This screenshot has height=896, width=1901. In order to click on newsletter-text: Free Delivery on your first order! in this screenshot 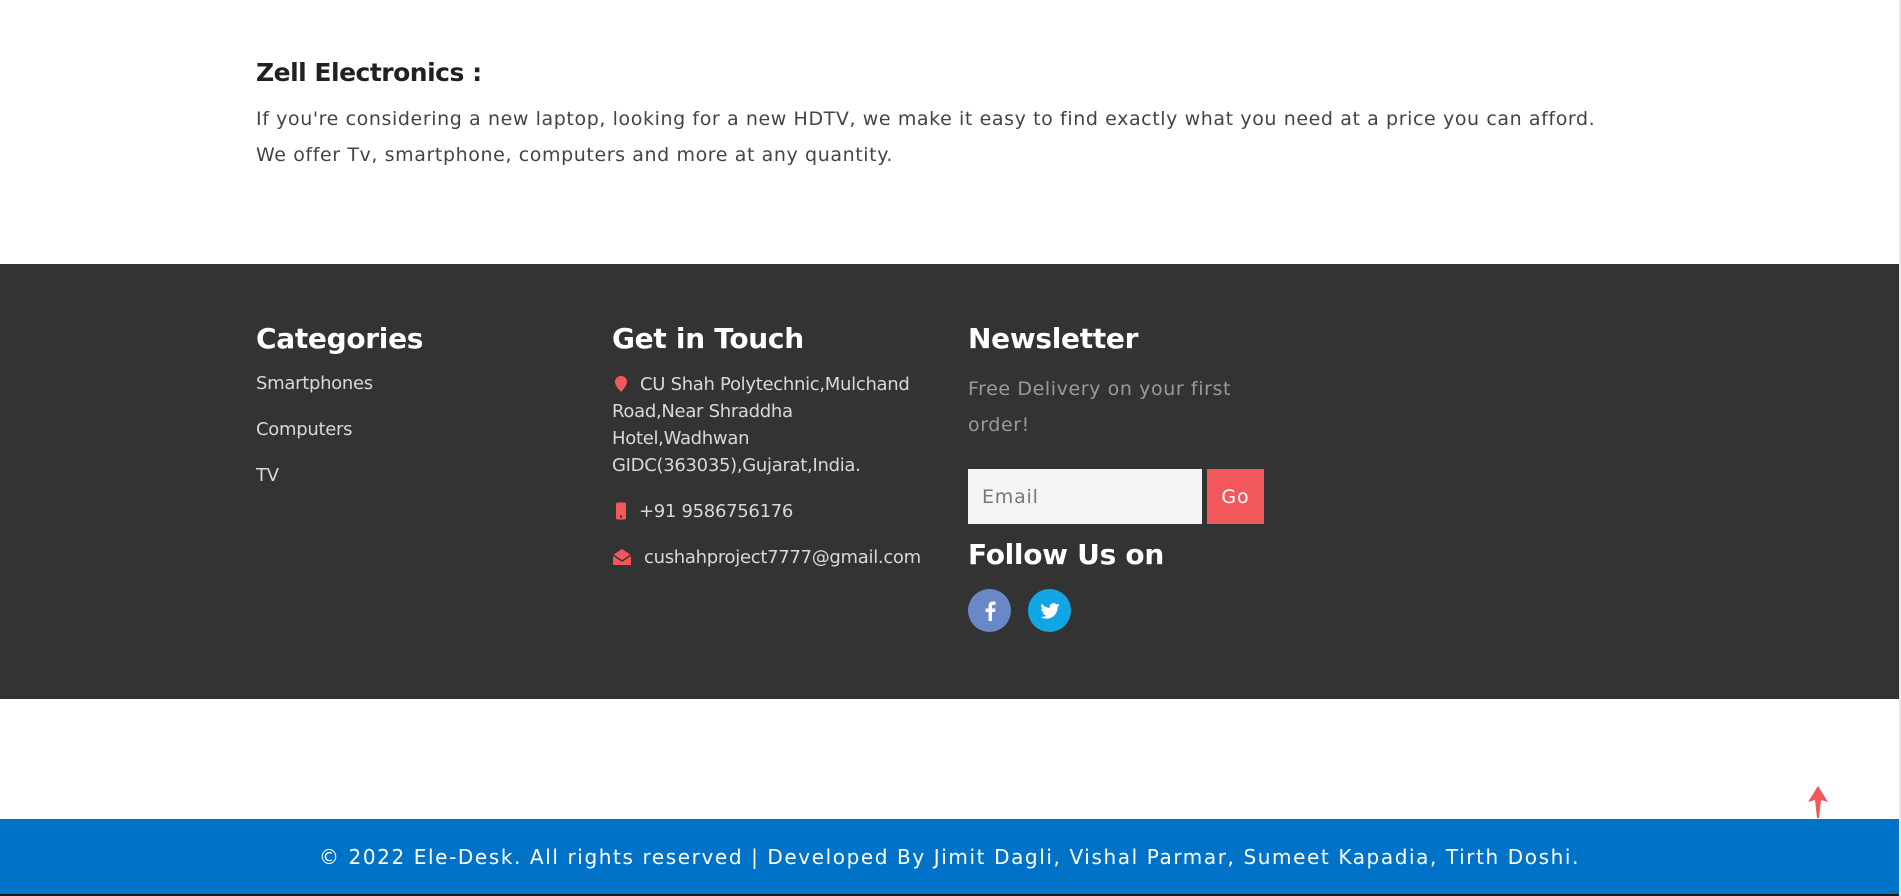, I will do `click(1100, 407)`.